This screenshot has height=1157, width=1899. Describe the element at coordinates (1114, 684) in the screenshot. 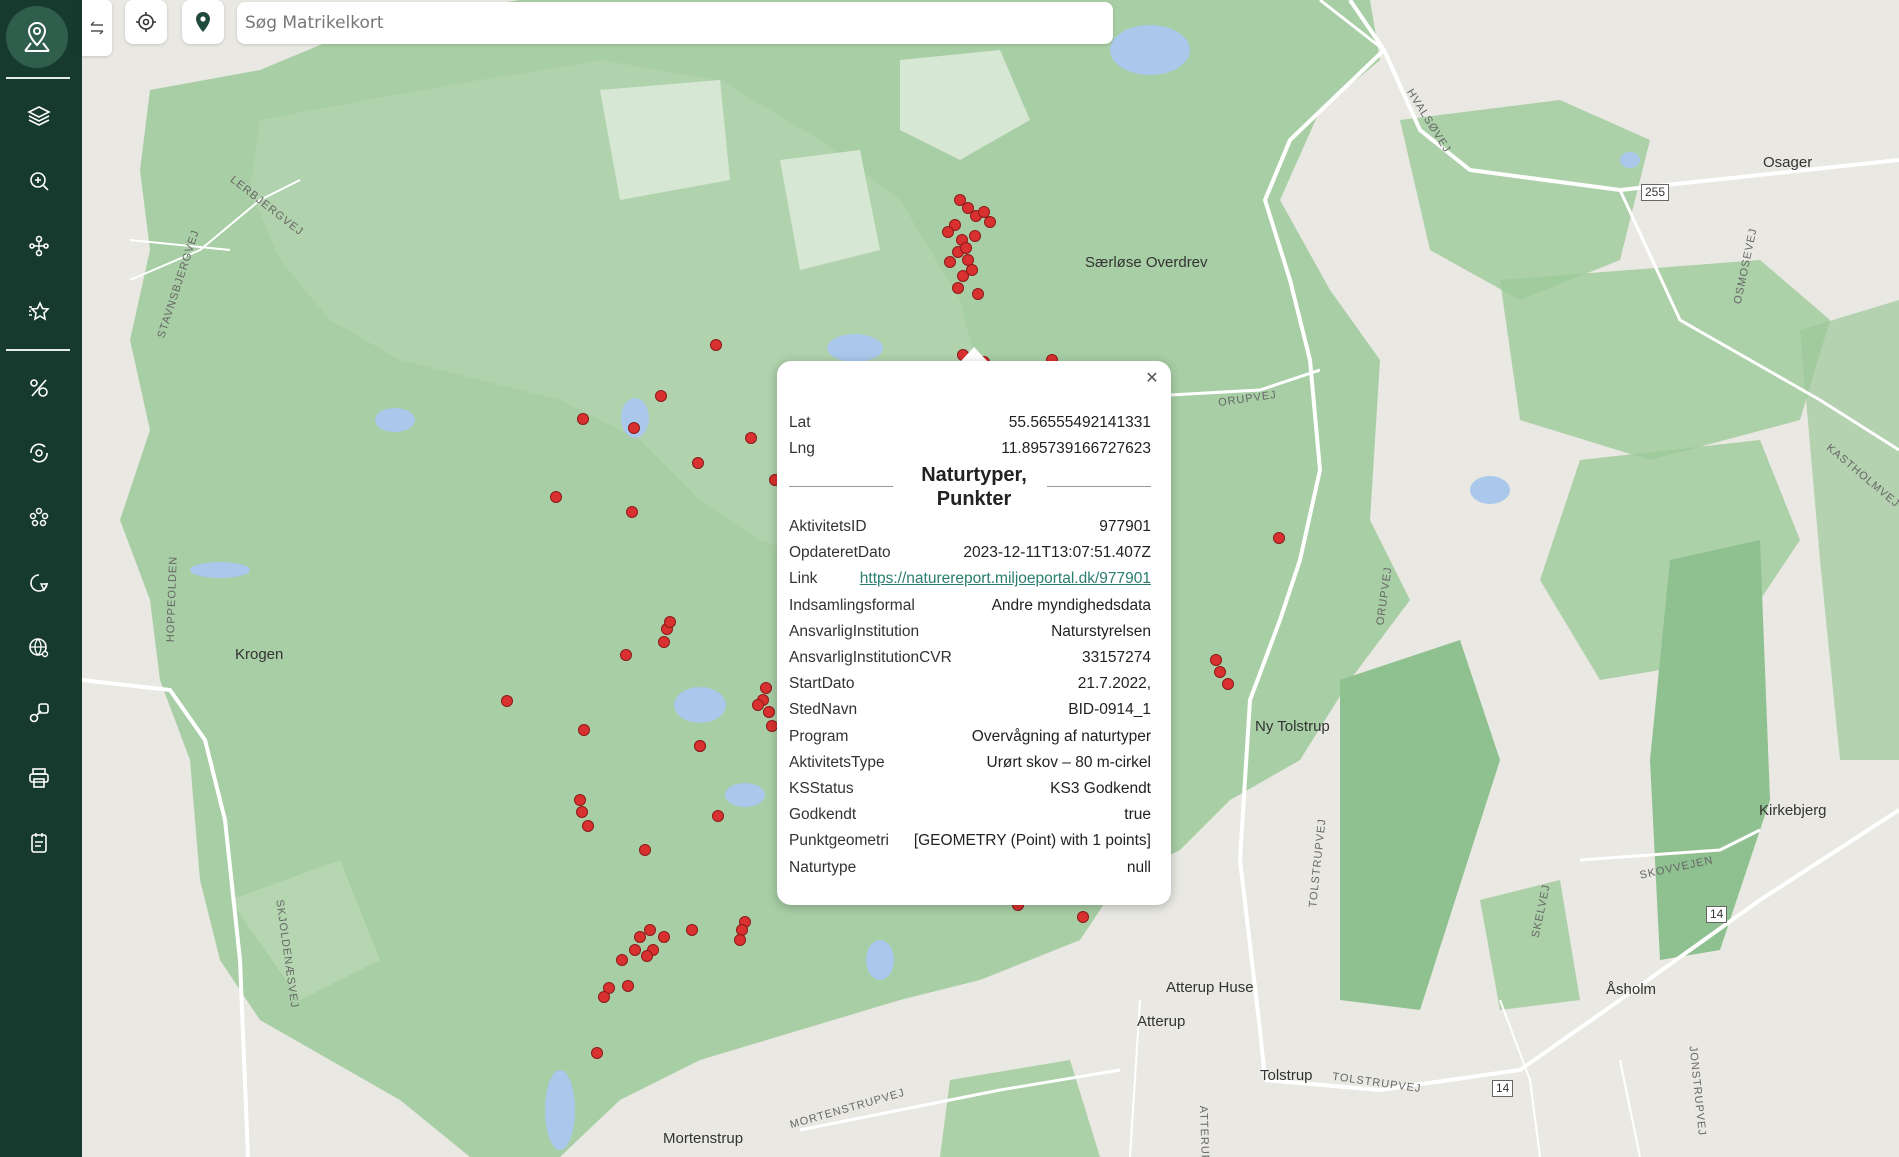

I see `row-value: 21.7.2022,` at that location.